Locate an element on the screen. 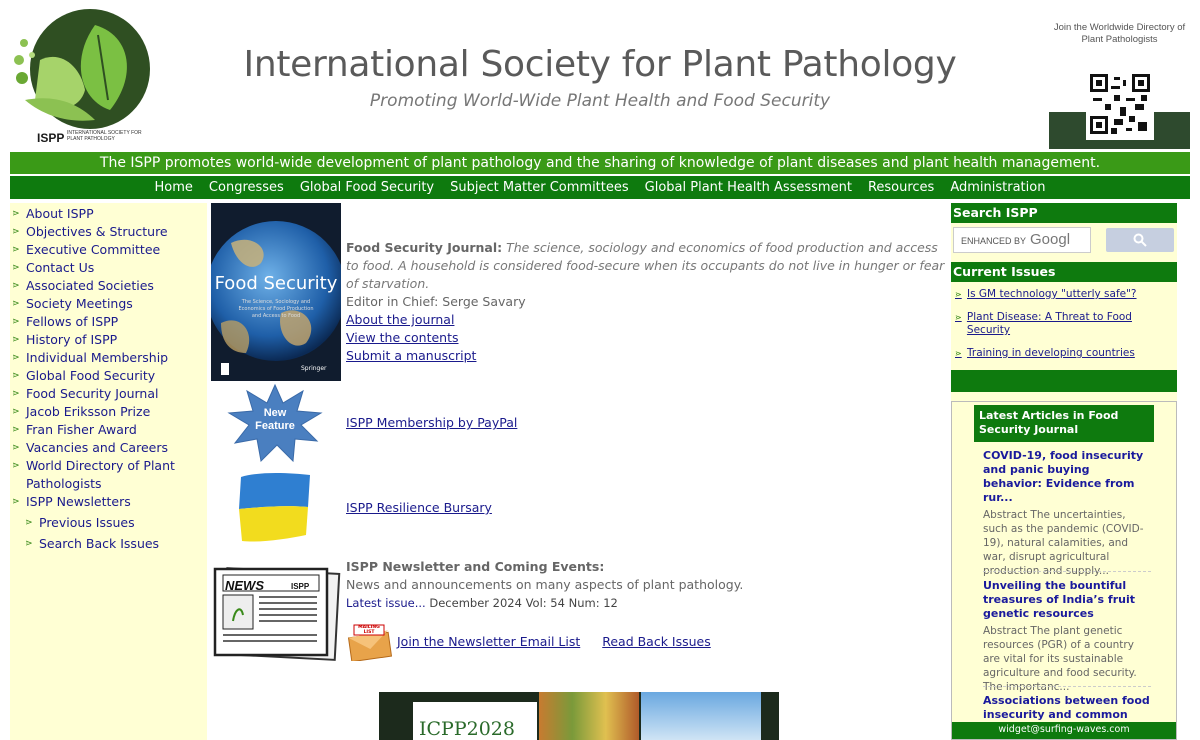  current-issue-link: ⋗ Training in developing countries is located at coordinates (1064, 353).